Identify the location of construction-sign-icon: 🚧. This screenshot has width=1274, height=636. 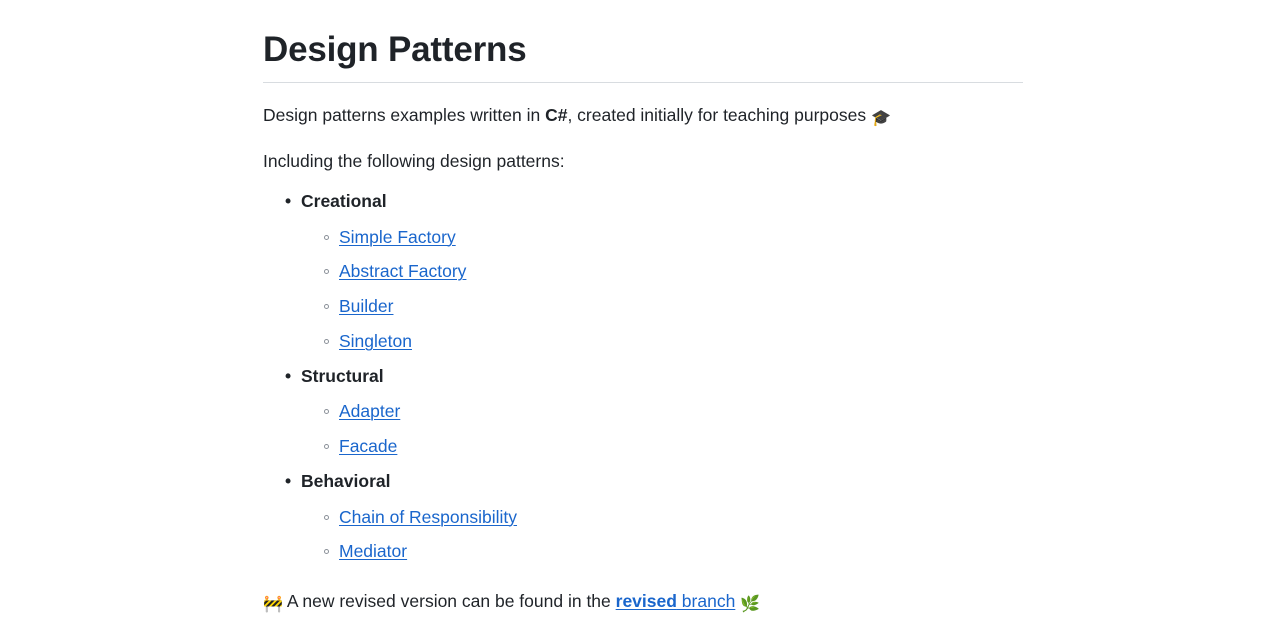
(273, 603).